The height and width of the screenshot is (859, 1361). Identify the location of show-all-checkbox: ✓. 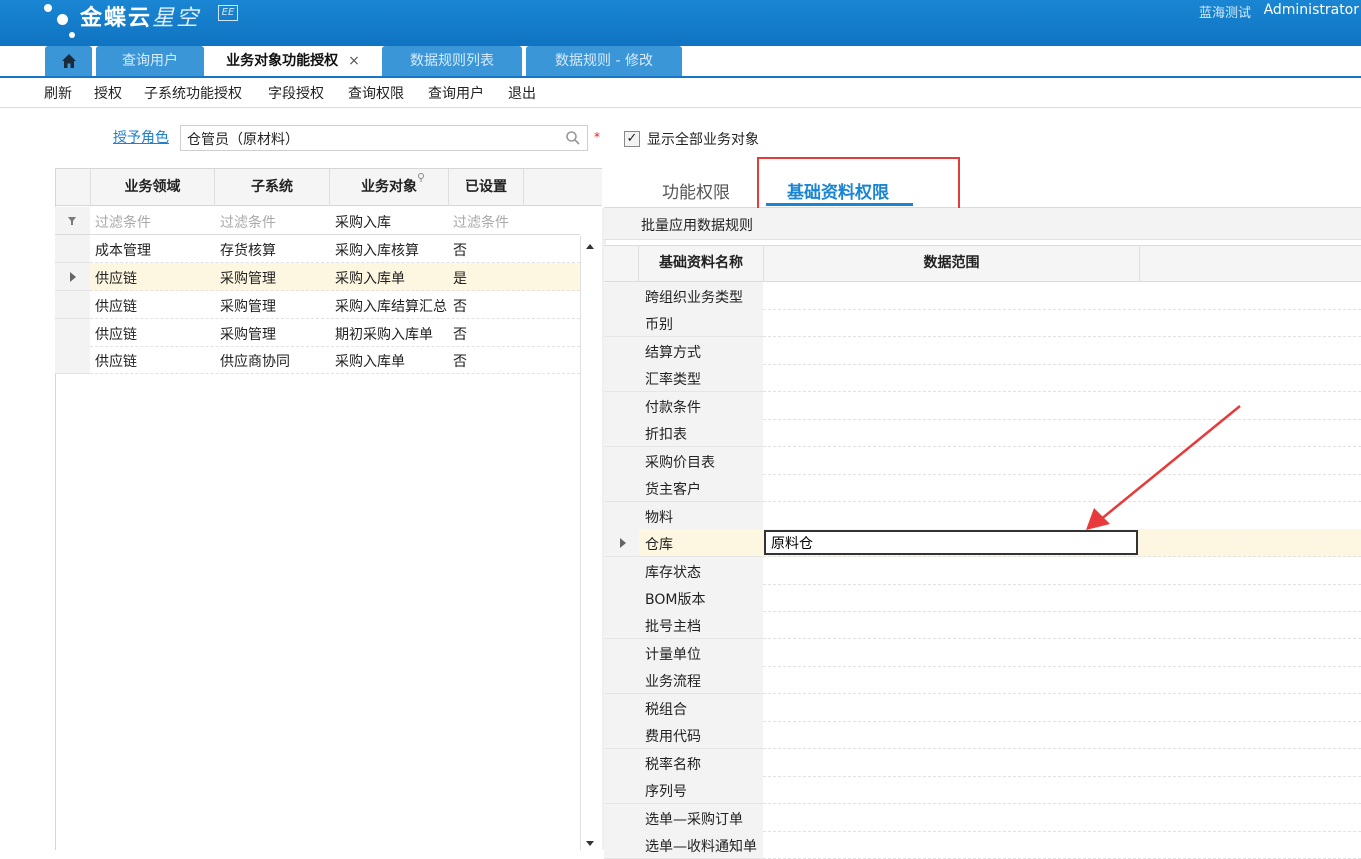
(632, 139).